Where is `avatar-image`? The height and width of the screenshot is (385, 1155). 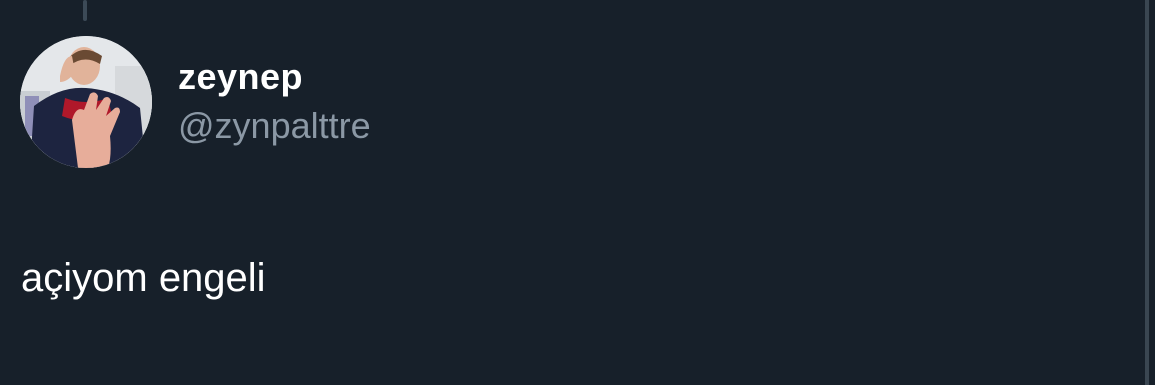 avatar-image is located at coordinates (86, 102).